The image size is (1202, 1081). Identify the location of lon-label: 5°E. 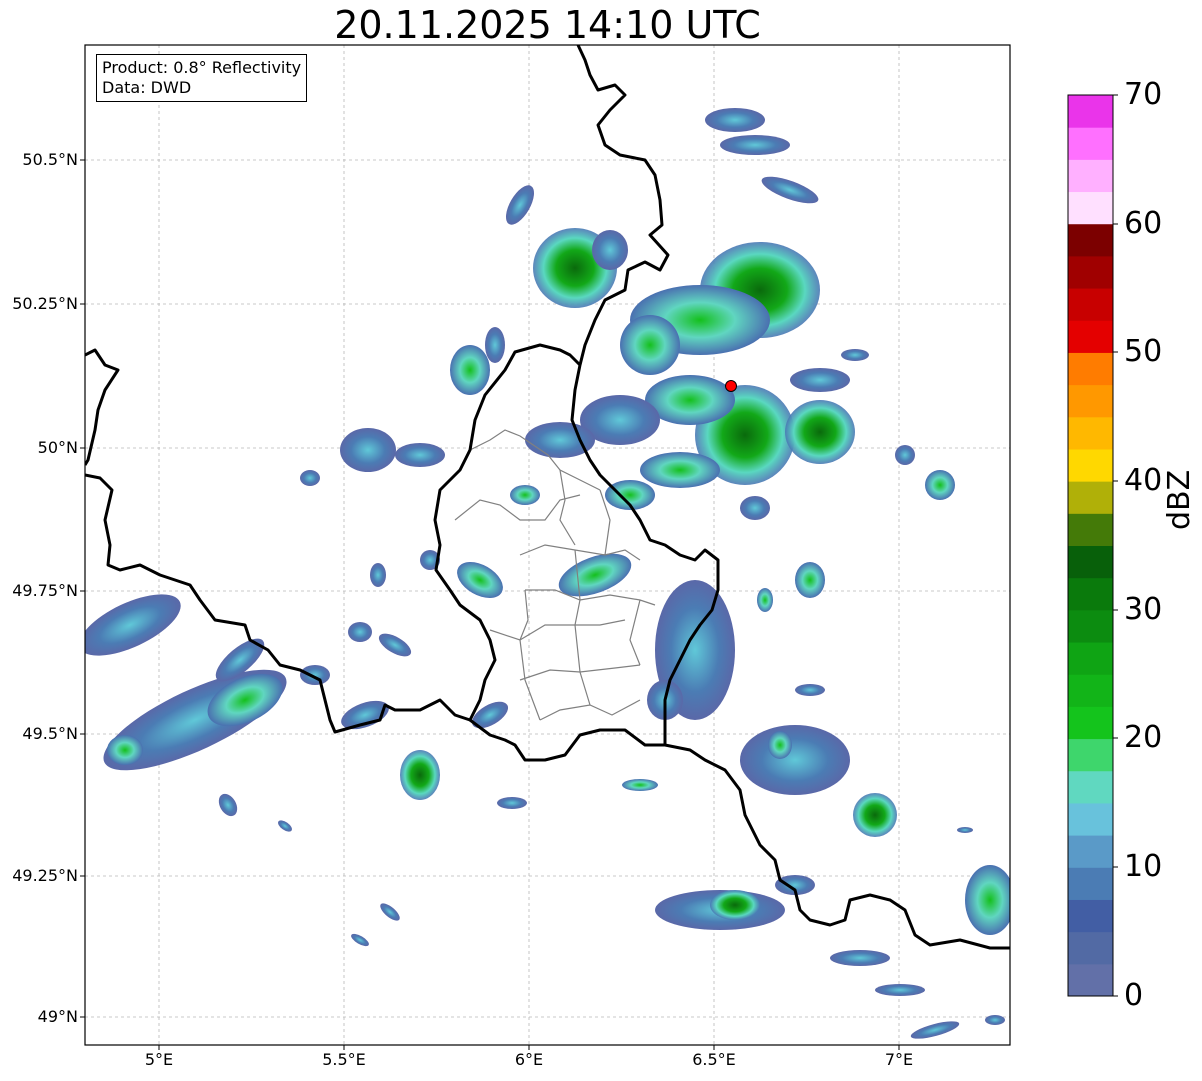
(159, 1059).